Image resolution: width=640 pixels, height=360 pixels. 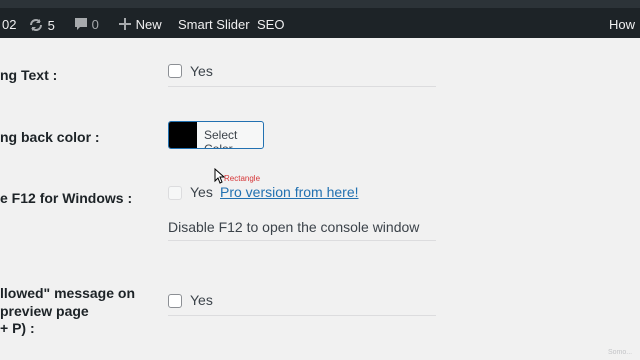 I want to click on updates-menu: 5, so click(x=41, y=25).